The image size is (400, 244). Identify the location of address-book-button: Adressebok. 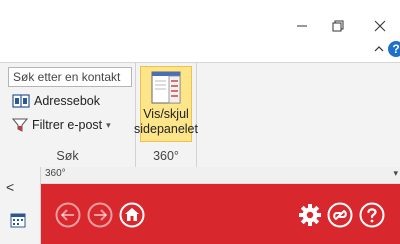
(56, 101).